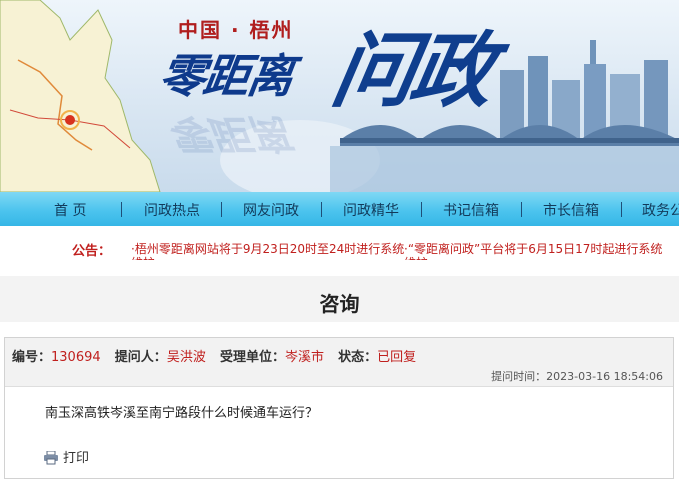 Image resolution: width=679 pixels, height=481 pixels. Describe the element at coordinates (236, 30) in the screenshot. I see `banner-subtitle: 中国 · 梧州` at that location.